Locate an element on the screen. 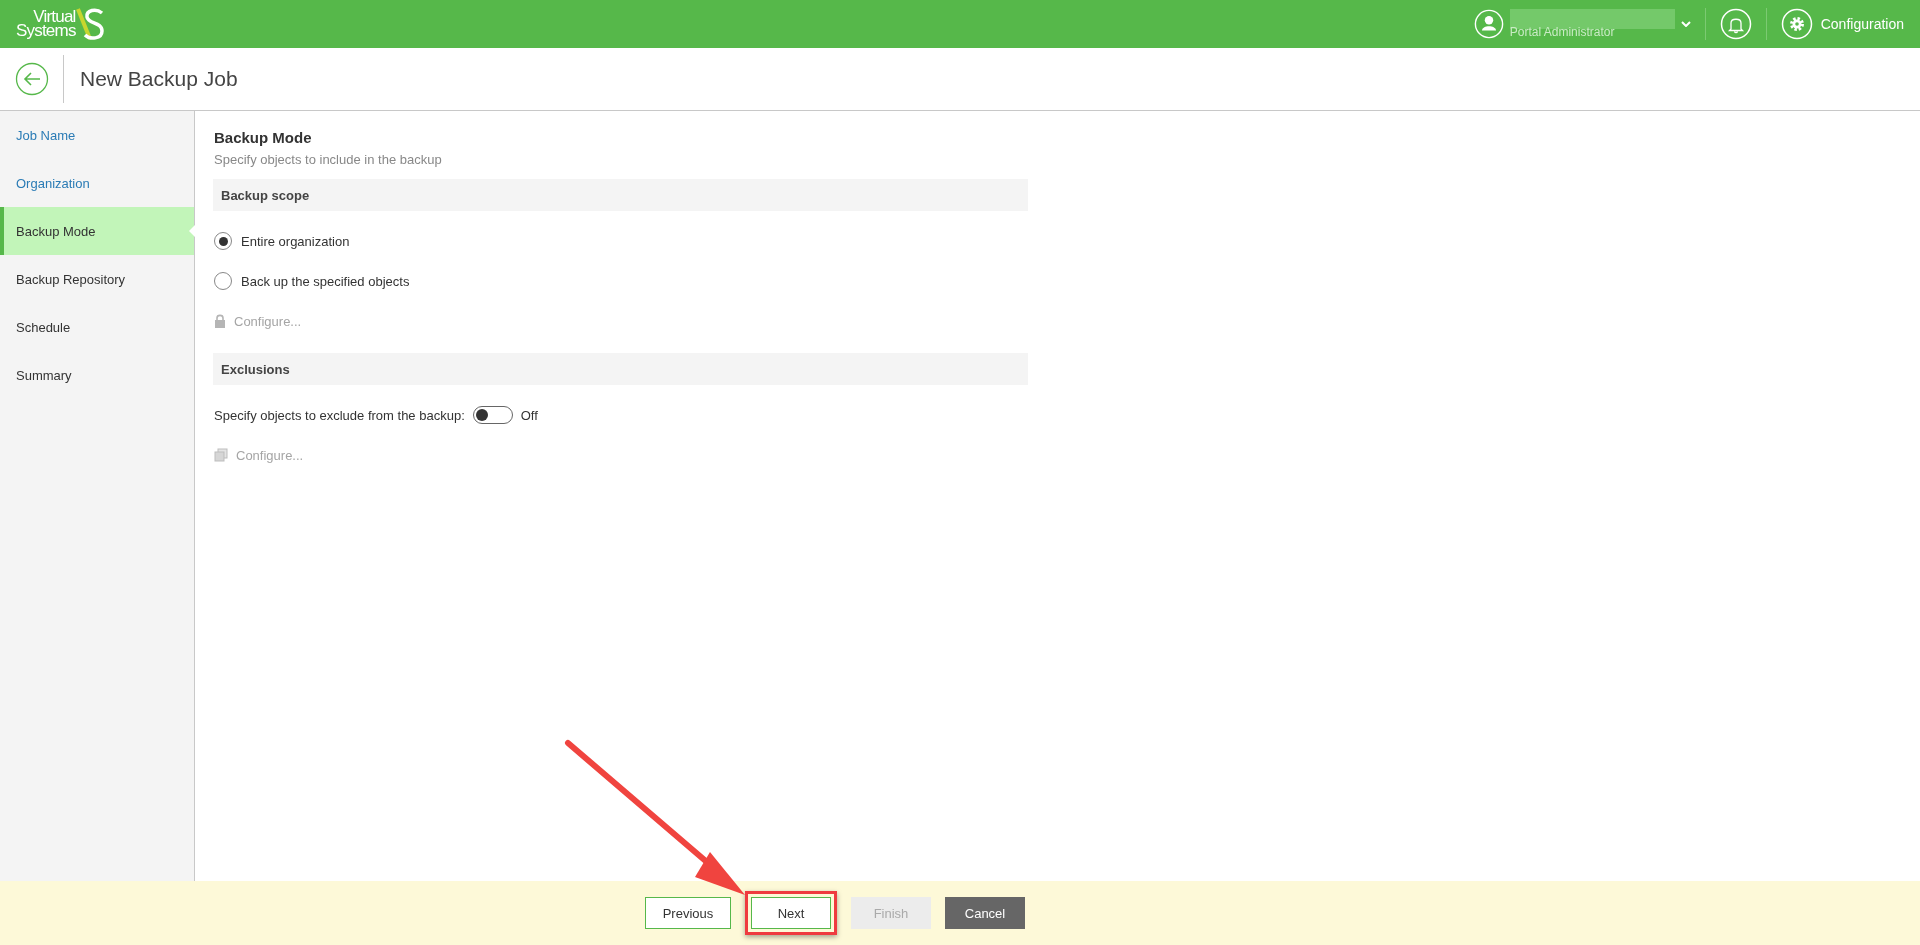 The height and width of the screenshot is (945, 1920). toggle-state: Off is located at coordinates (529, 415).